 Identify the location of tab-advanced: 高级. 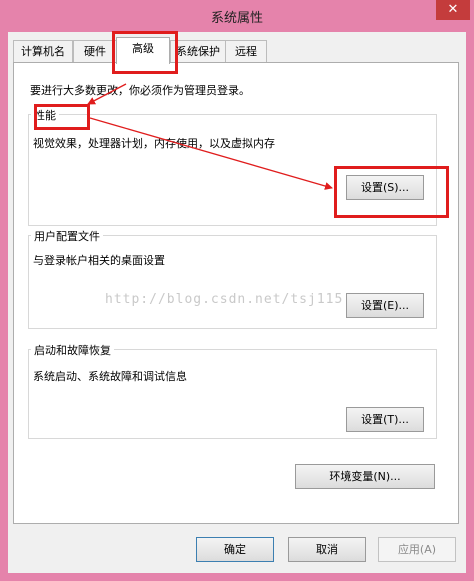
(143, 50).